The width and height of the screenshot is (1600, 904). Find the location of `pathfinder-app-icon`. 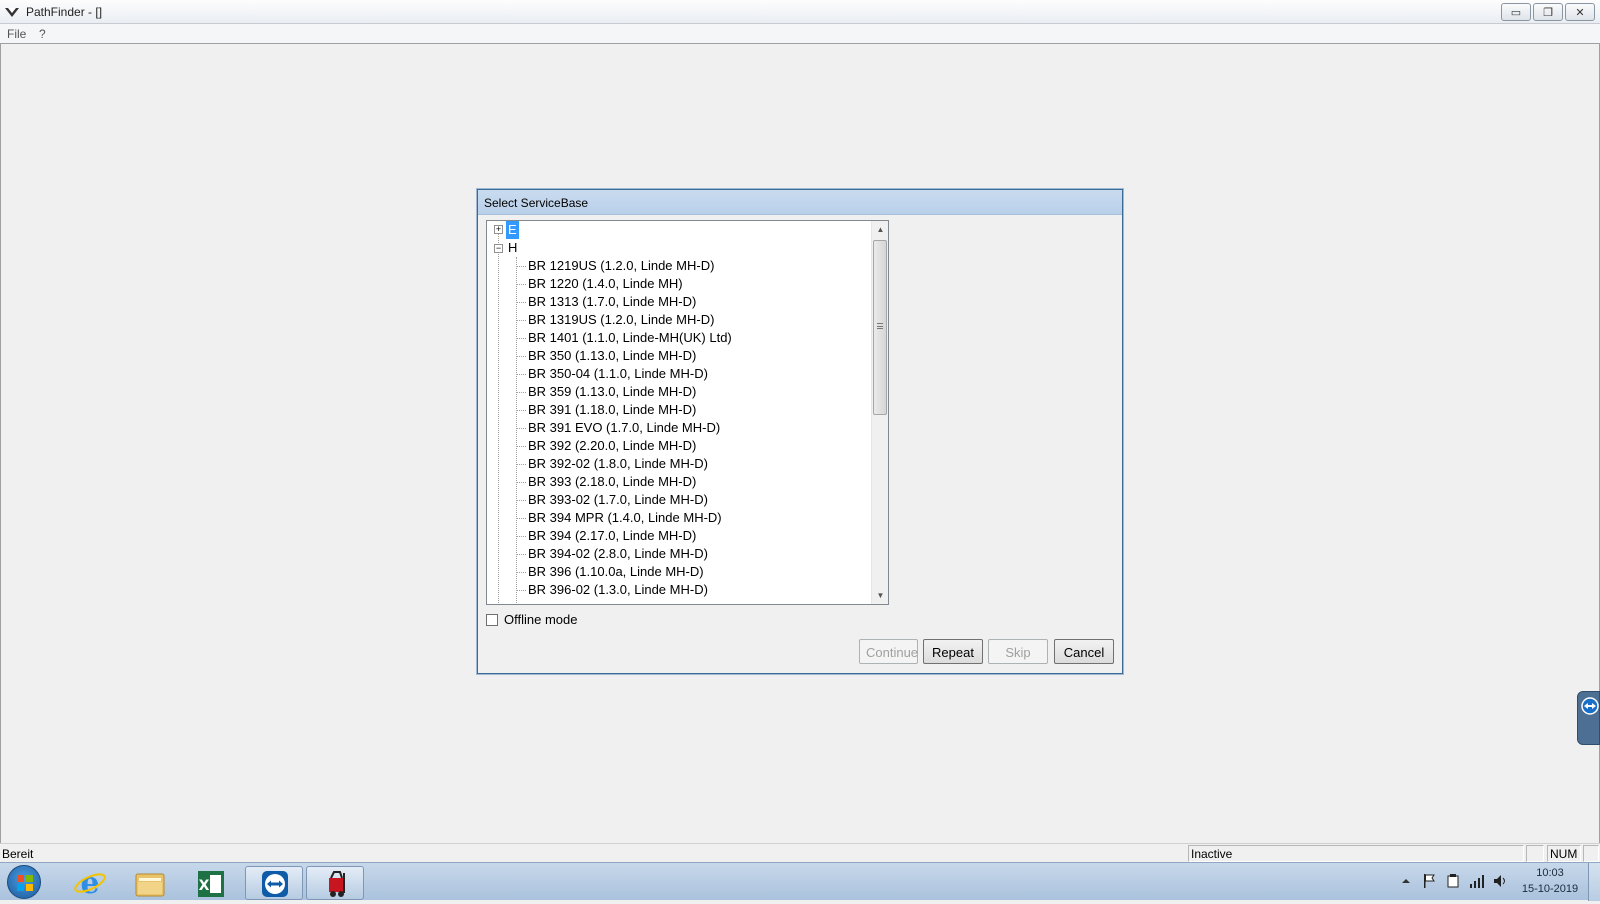

pathfinder-app-icon is located at coordinates (12, 12).